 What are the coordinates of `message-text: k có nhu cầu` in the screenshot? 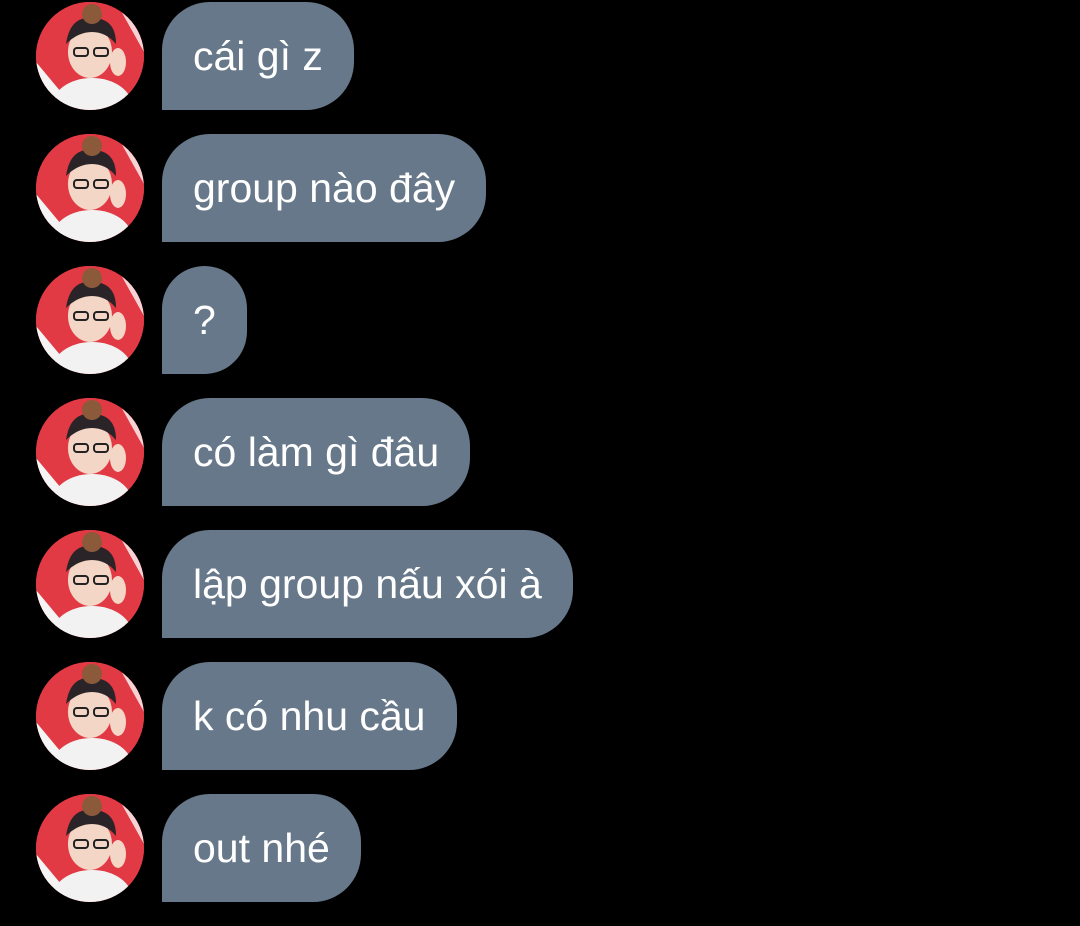 It's located at (309, 715).